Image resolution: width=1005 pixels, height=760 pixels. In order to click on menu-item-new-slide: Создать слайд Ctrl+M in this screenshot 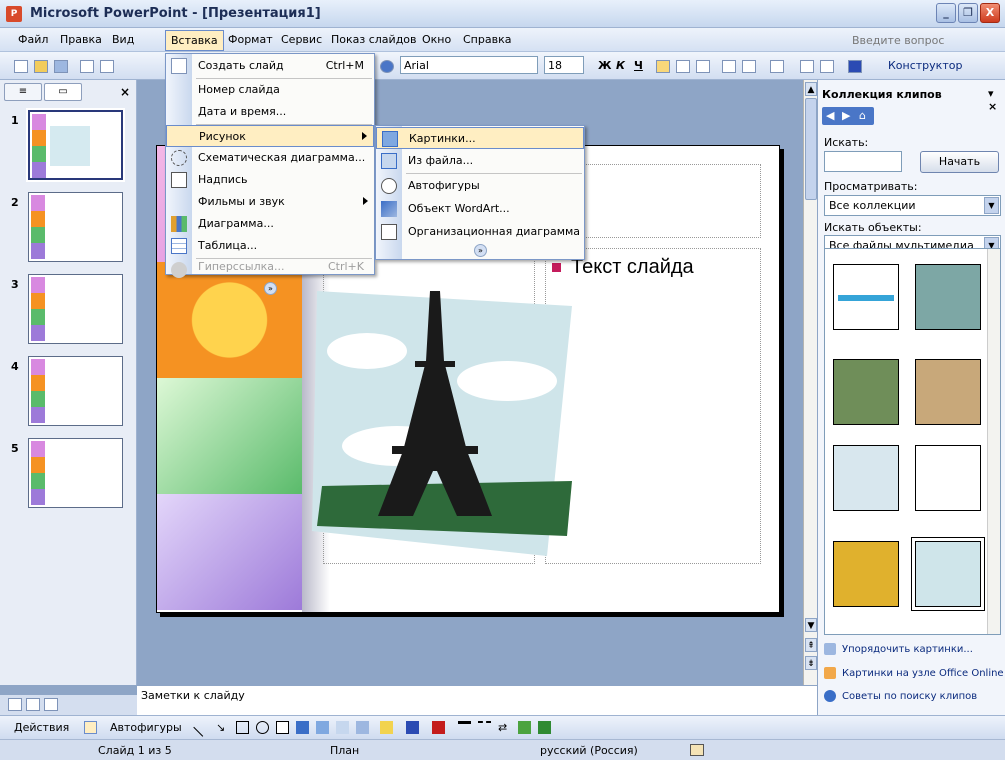, I will do `click(270, 66)`.